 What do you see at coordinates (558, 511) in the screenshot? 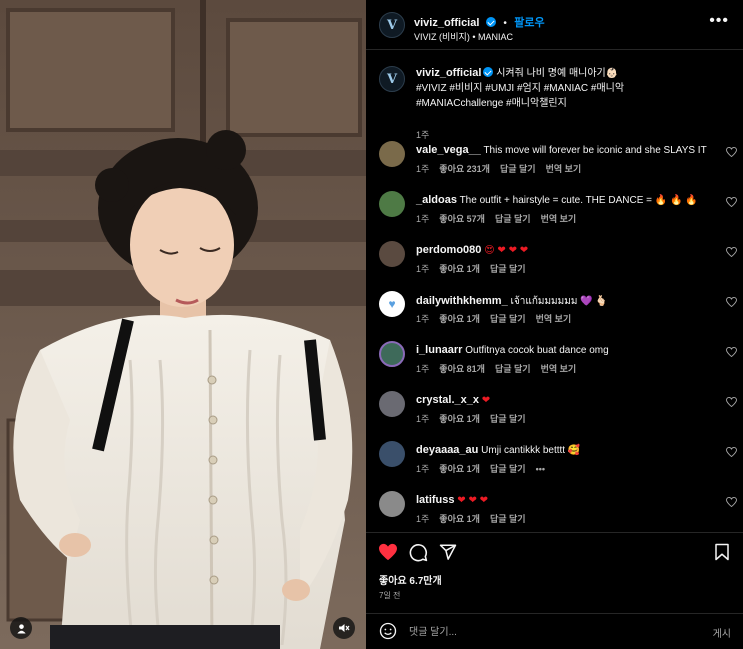
I see `comment-item: latifuss ❤ ❤ ❤ 1주 좋아요 1개 답글 달기` at bounding box center [558, 511].